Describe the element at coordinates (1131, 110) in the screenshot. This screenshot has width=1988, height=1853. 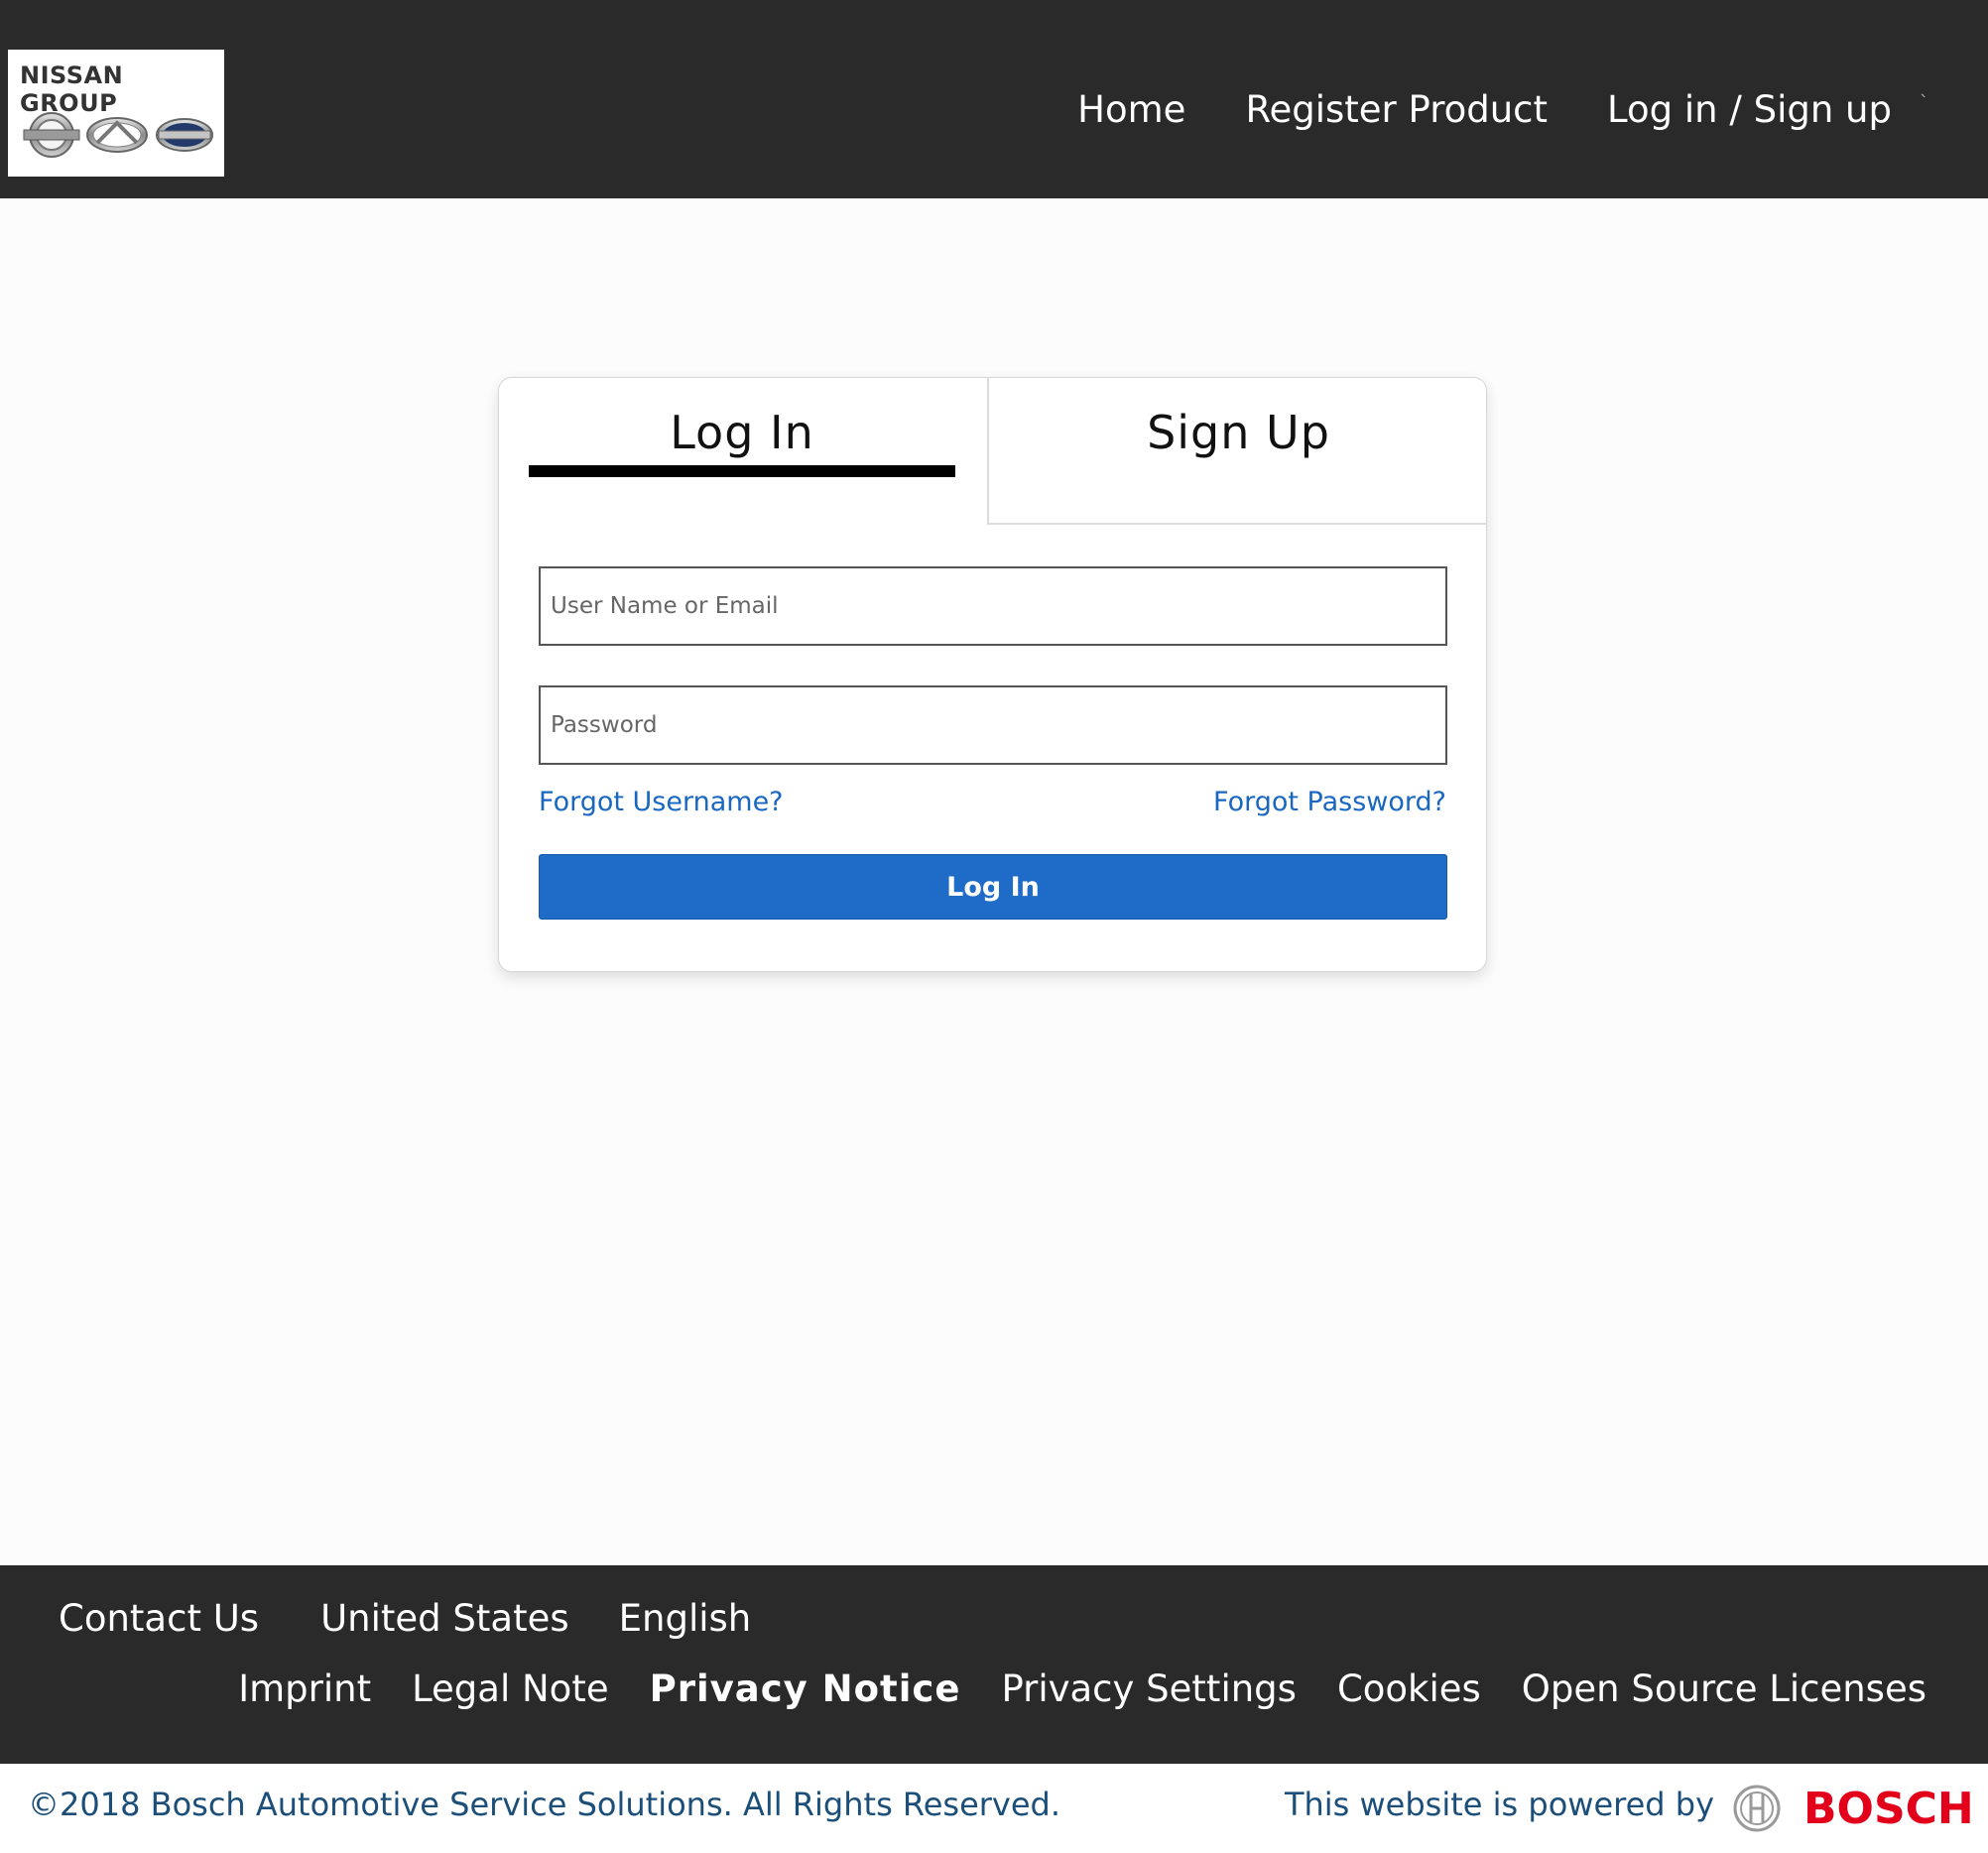
I see `nav-home: Home` at that location.